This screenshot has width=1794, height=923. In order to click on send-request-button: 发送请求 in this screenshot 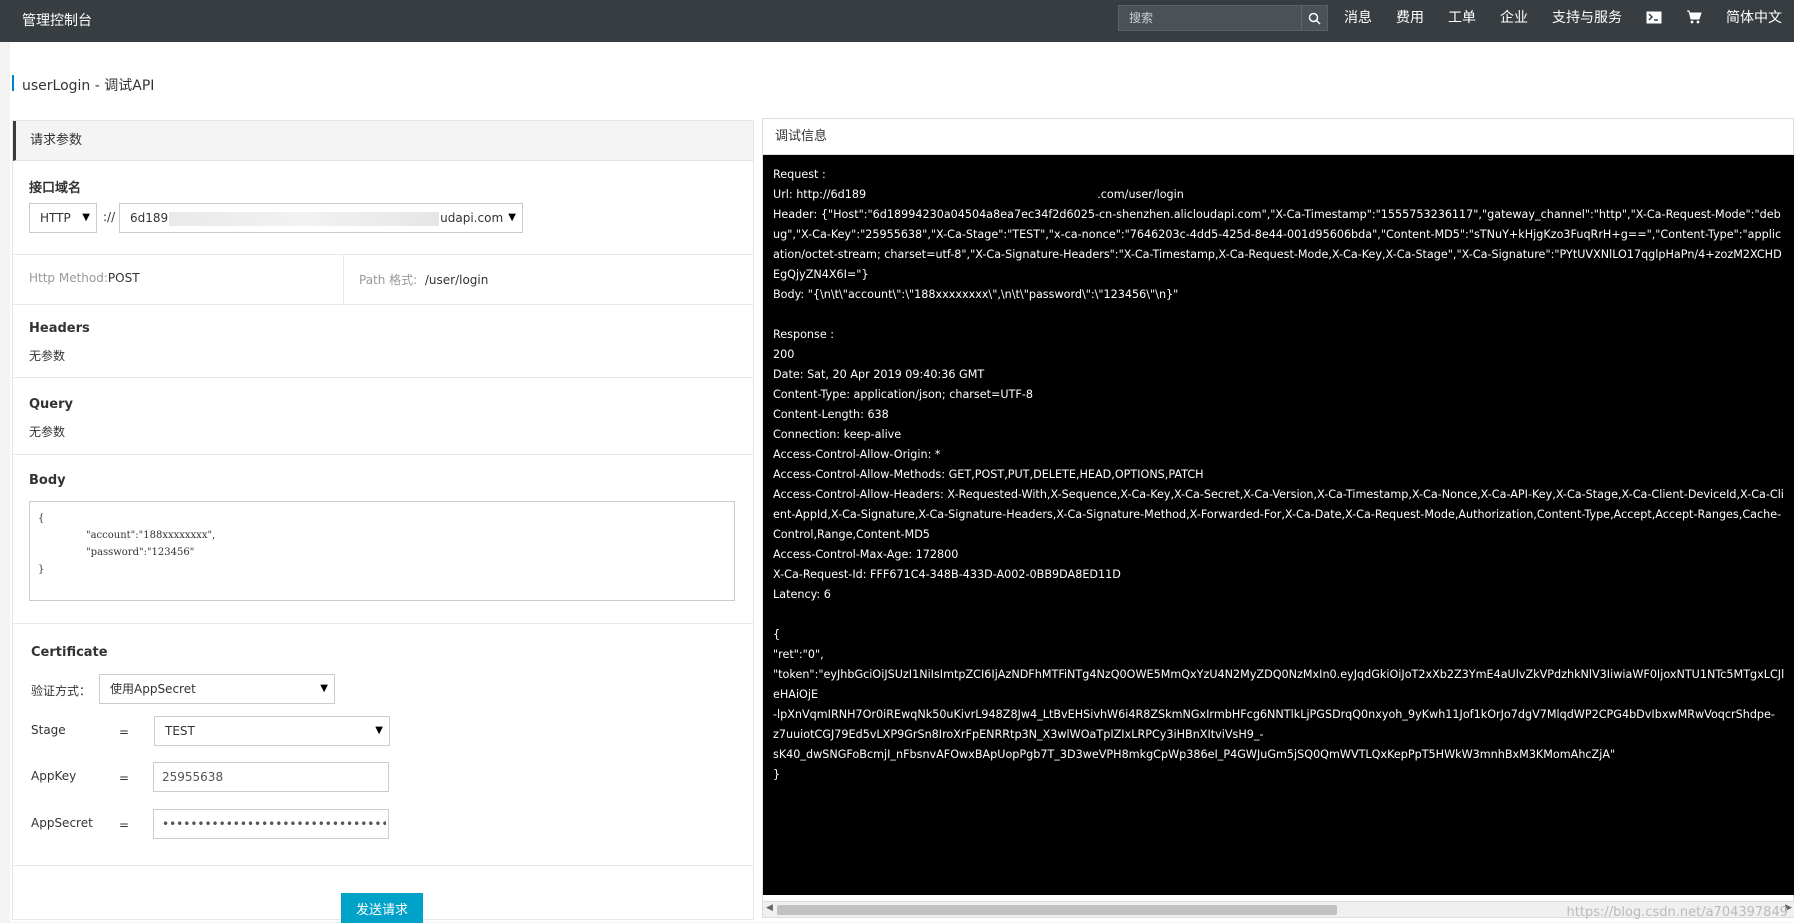, I will do `click(382, 908)`.